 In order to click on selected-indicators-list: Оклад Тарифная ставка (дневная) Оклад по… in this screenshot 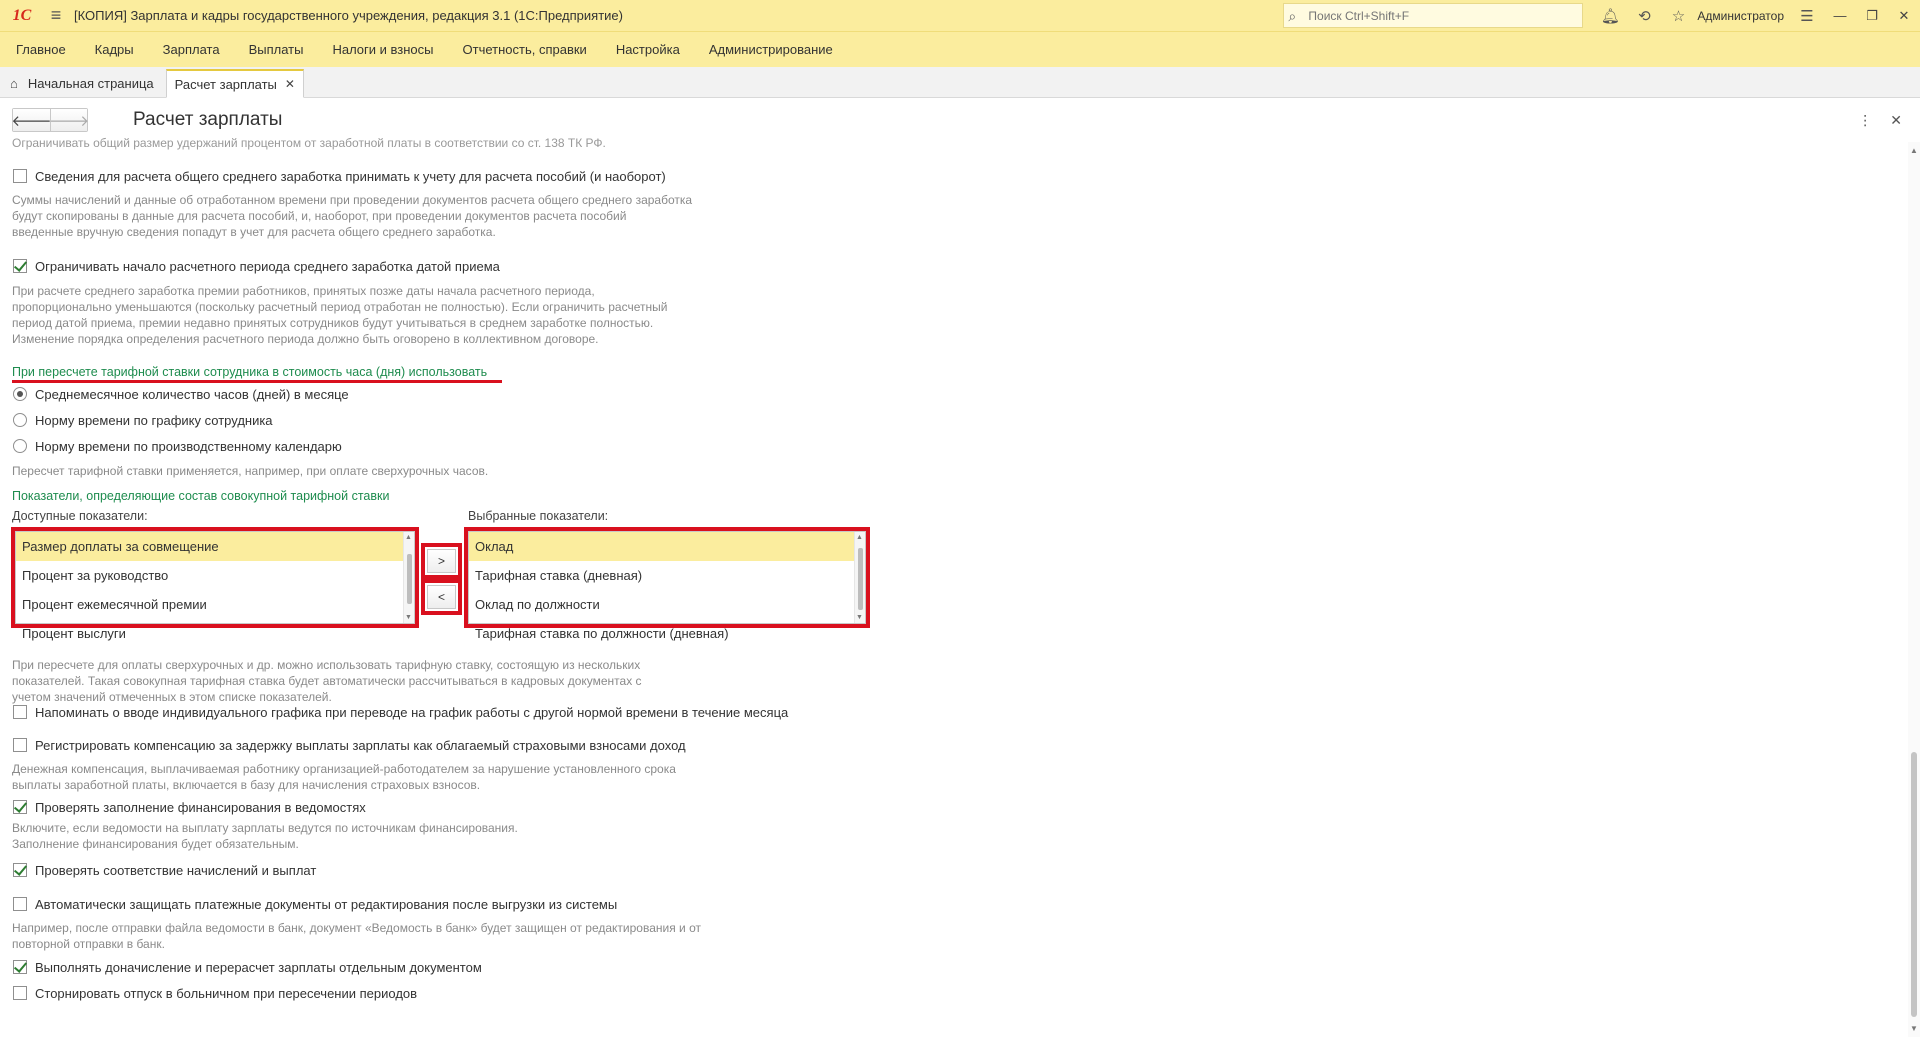, I will do `click(667, 584)`.